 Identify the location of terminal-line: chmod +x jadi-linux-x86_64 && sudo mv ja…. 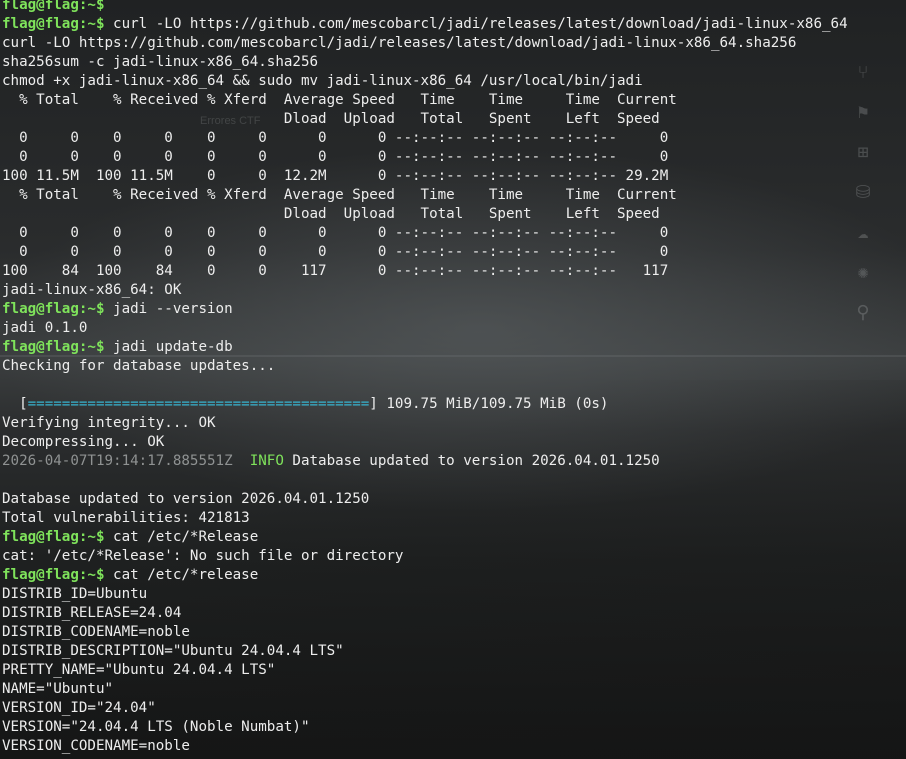
(454, 81).